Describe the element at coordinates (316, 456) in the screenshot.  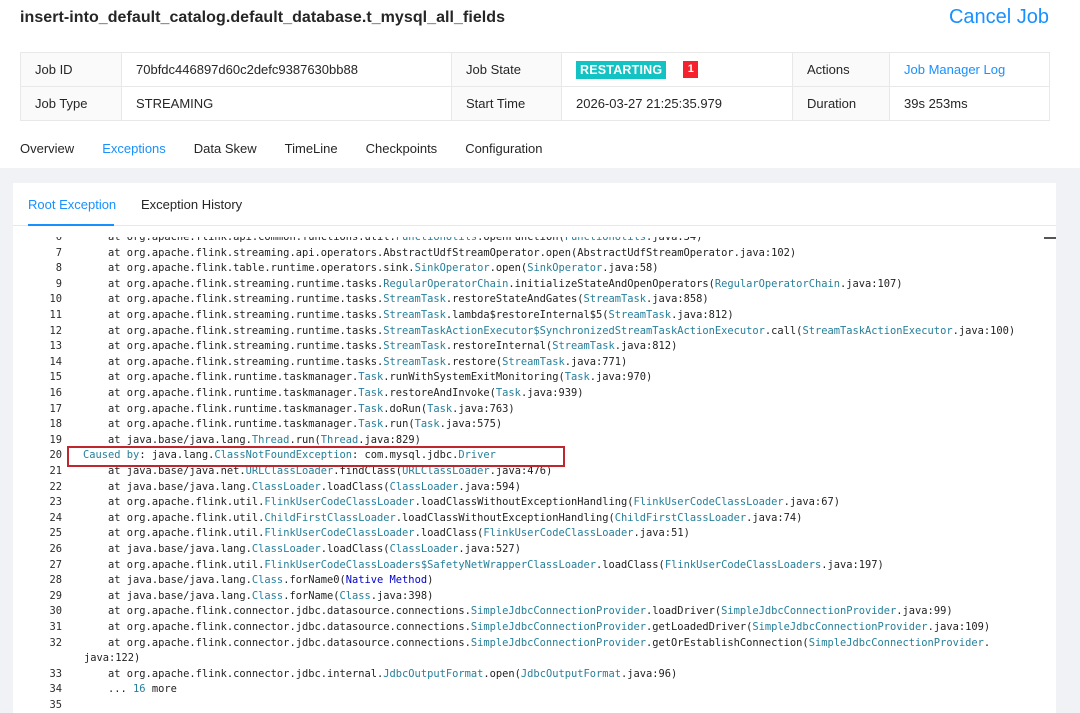
I see `caused-by-highlight` at that location.